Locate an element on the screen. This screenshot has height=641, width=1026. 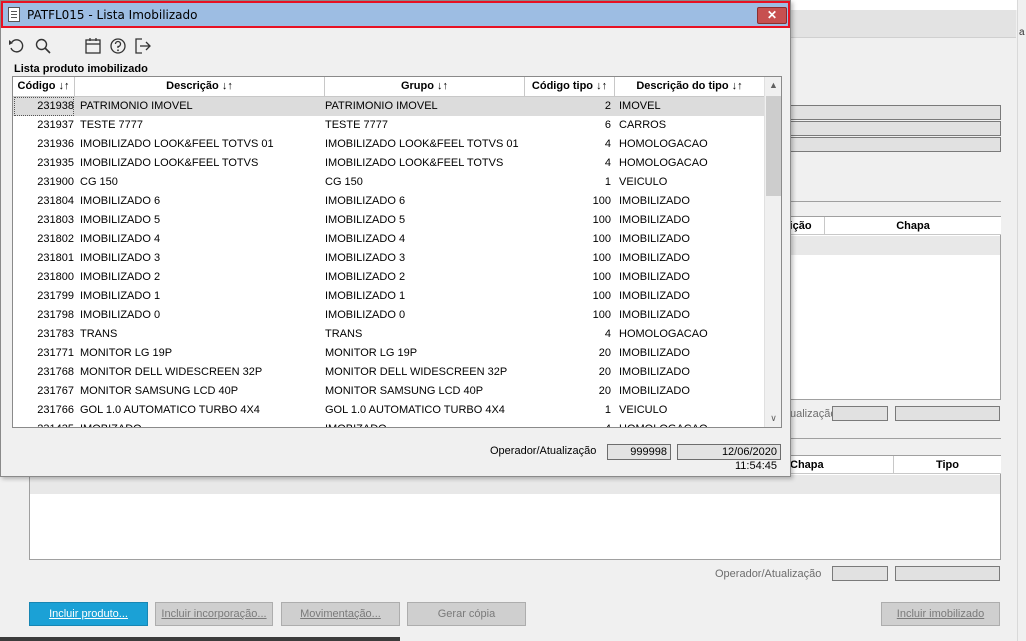
column-header-description: Descrição ↓↑ is located at coordinates (200, 87).